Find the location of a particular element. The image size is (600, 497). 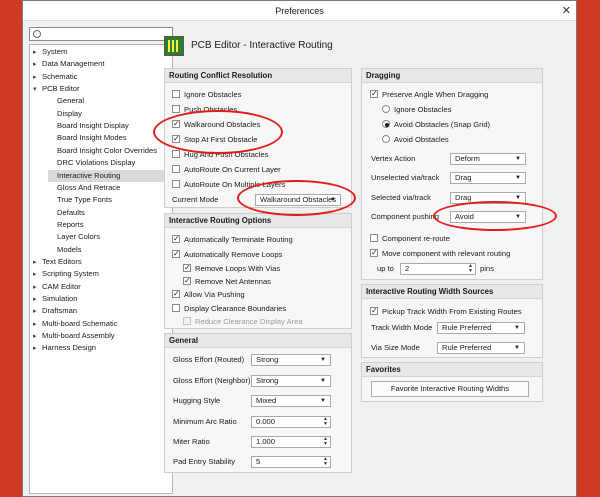

panel-title: Favorites is located at coordinates (452, 370).